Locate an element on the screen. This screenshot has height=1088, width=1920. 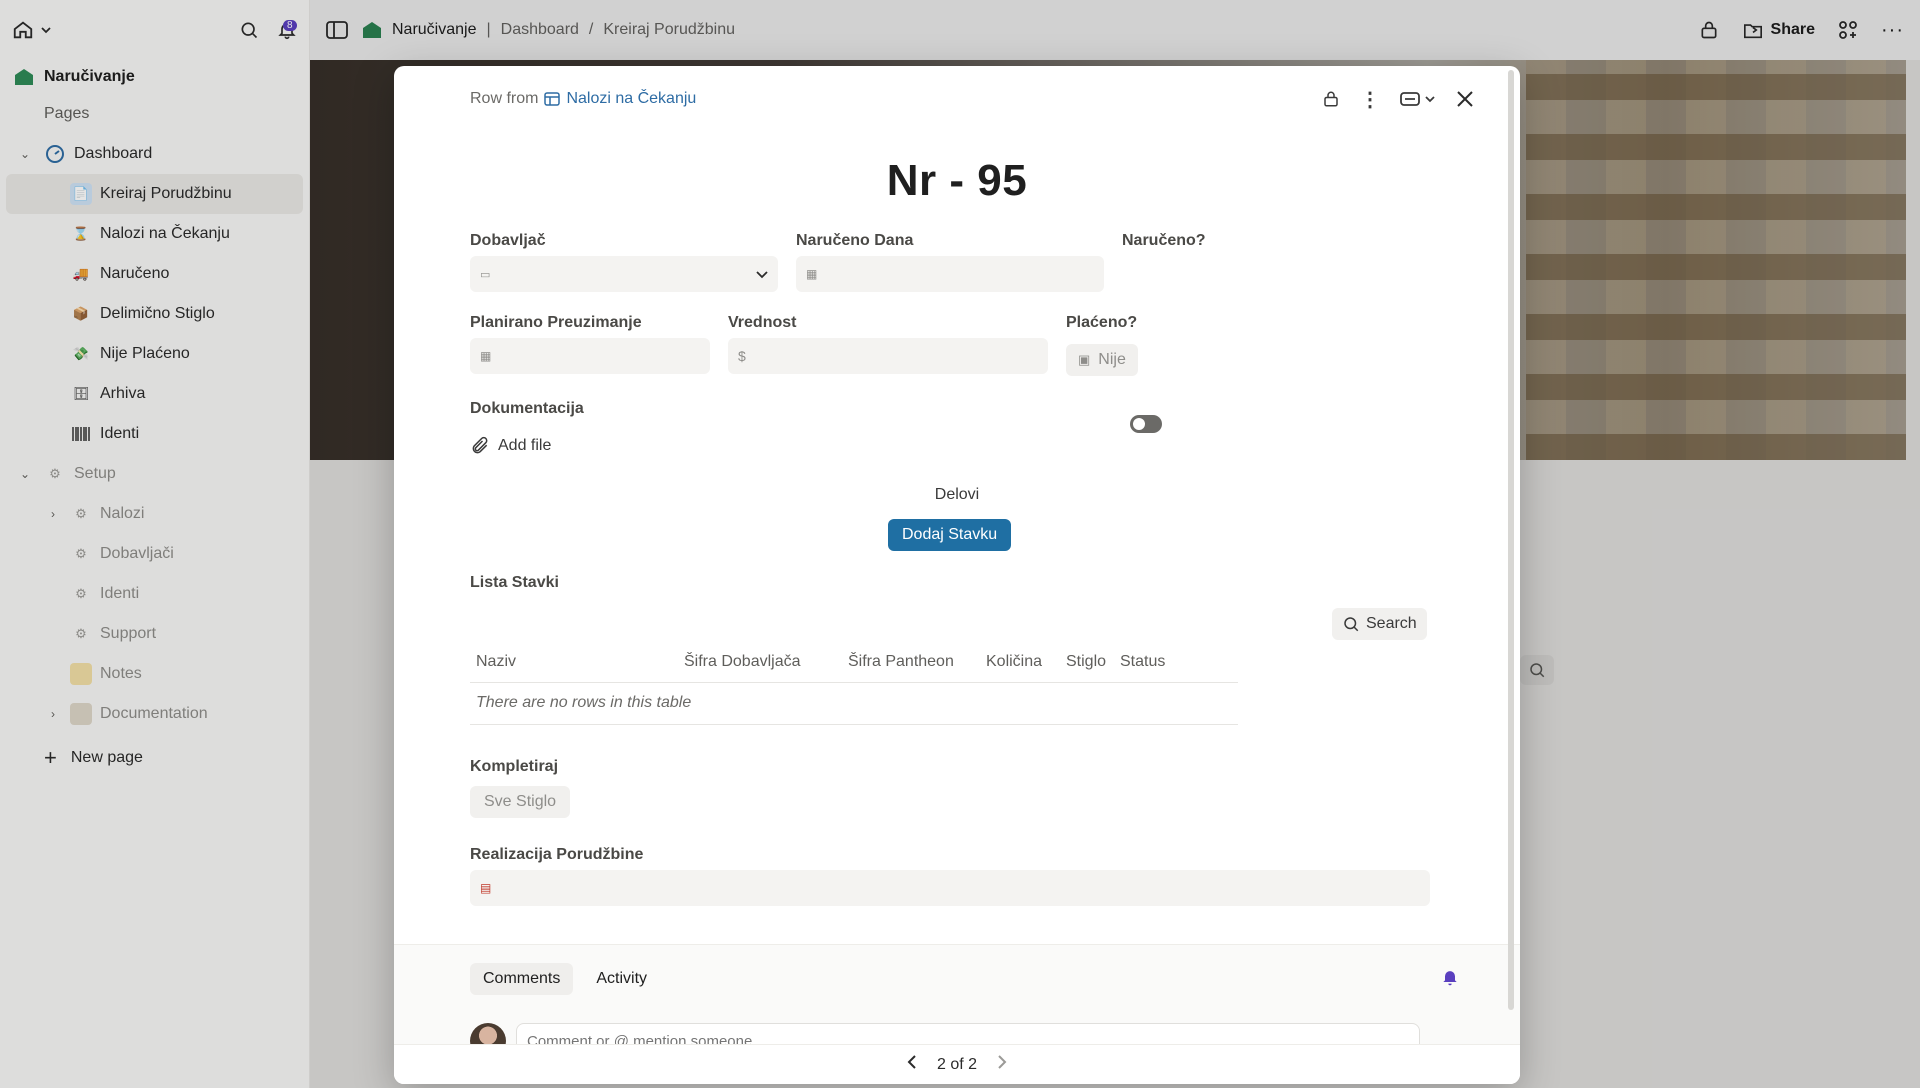
column-header: Status is located at coordinates (1176, 662).